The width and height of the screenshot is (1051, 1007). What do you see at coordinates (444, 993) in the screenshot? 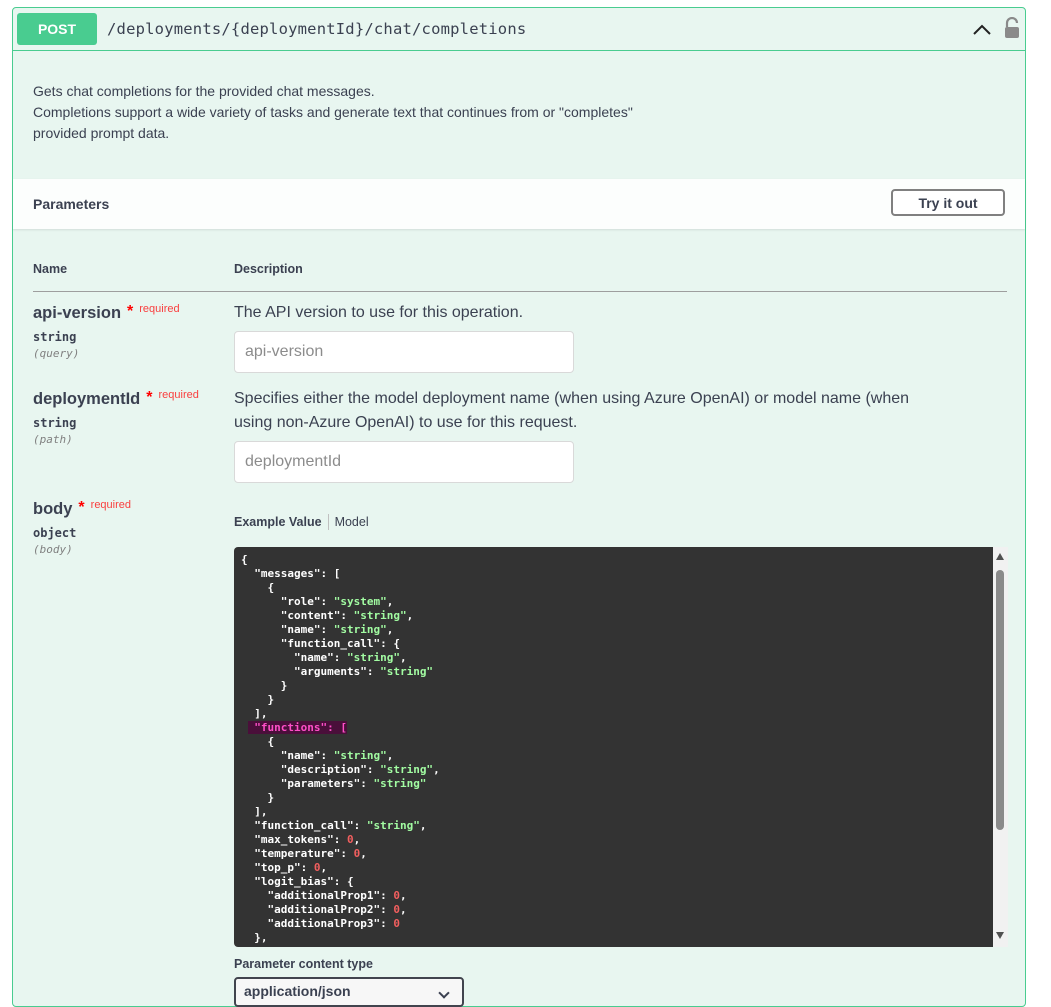
I see `chevron-down-icon` at bounding box center [444, 993].